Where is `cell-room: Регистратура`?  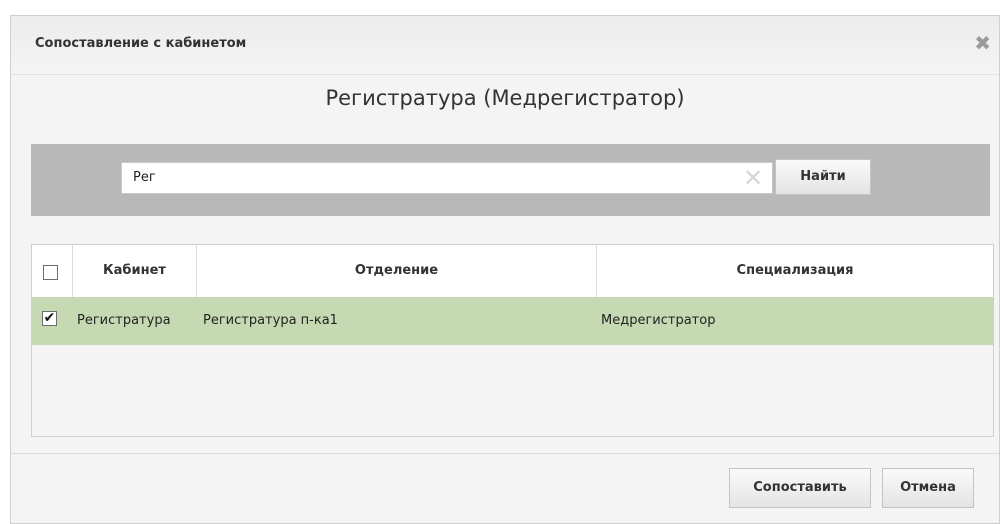 cell-room: Регистратура is located at coordinates (124, 320).